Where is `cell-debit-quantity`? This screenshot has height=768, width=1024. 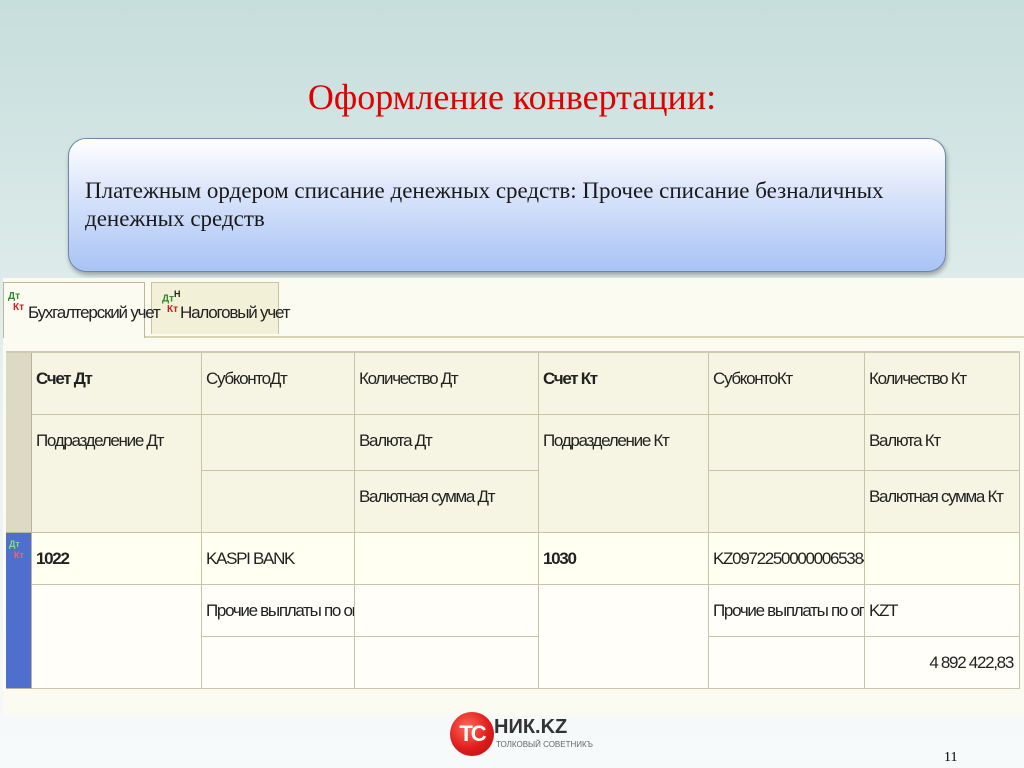
cell-debit-quantity is located at coordinates (447, 559).